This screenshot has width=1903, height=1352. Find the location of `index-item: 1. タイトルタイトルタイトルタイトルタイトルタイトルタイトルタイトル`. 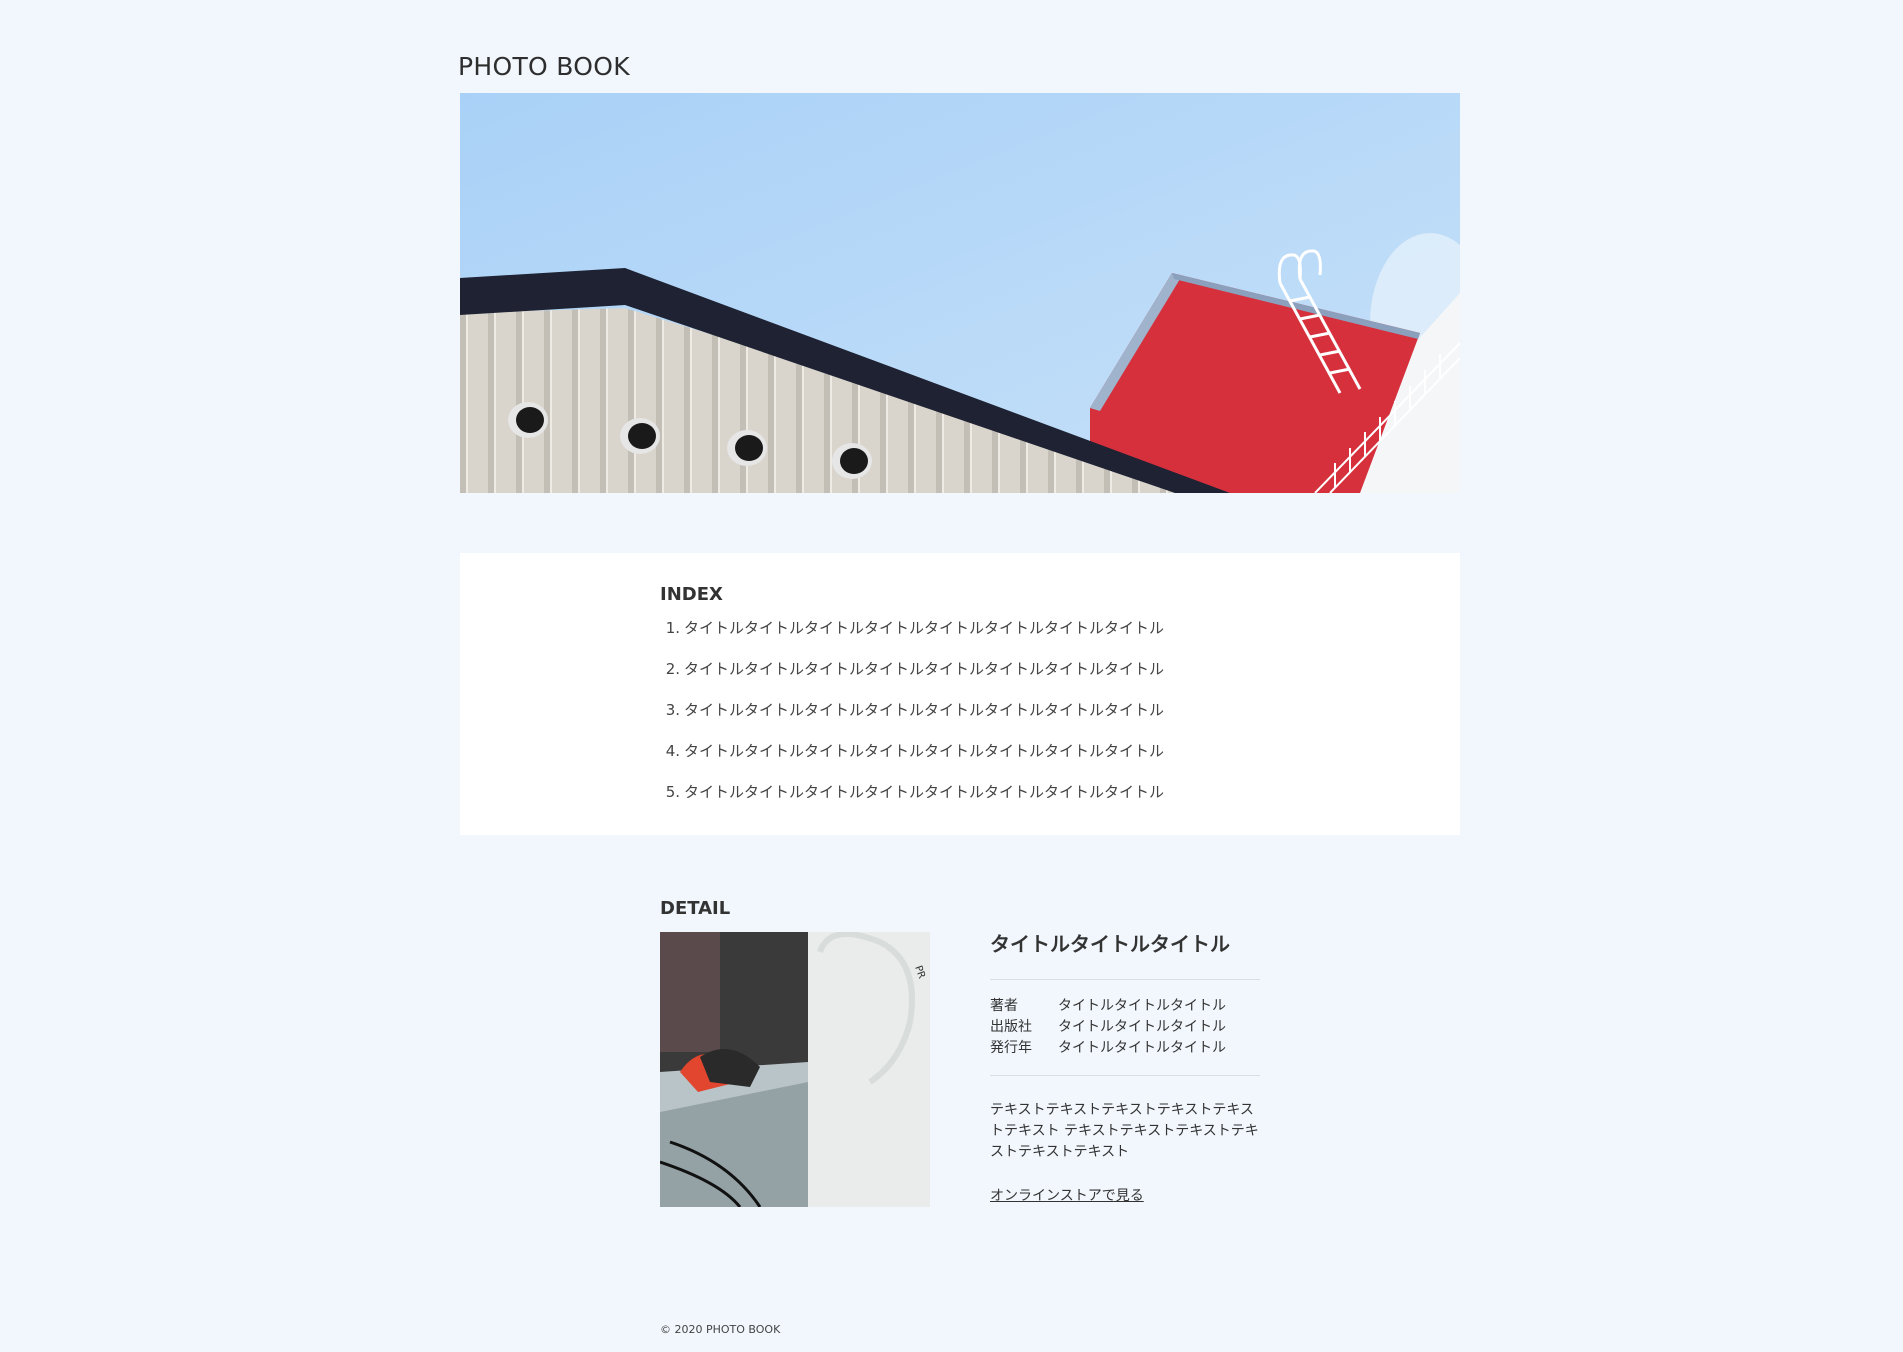

index-item: 1. タイトルタイトルタイトルタイトルタイトルタイトルタイトルタイトル is located at coordinates (912, 639).